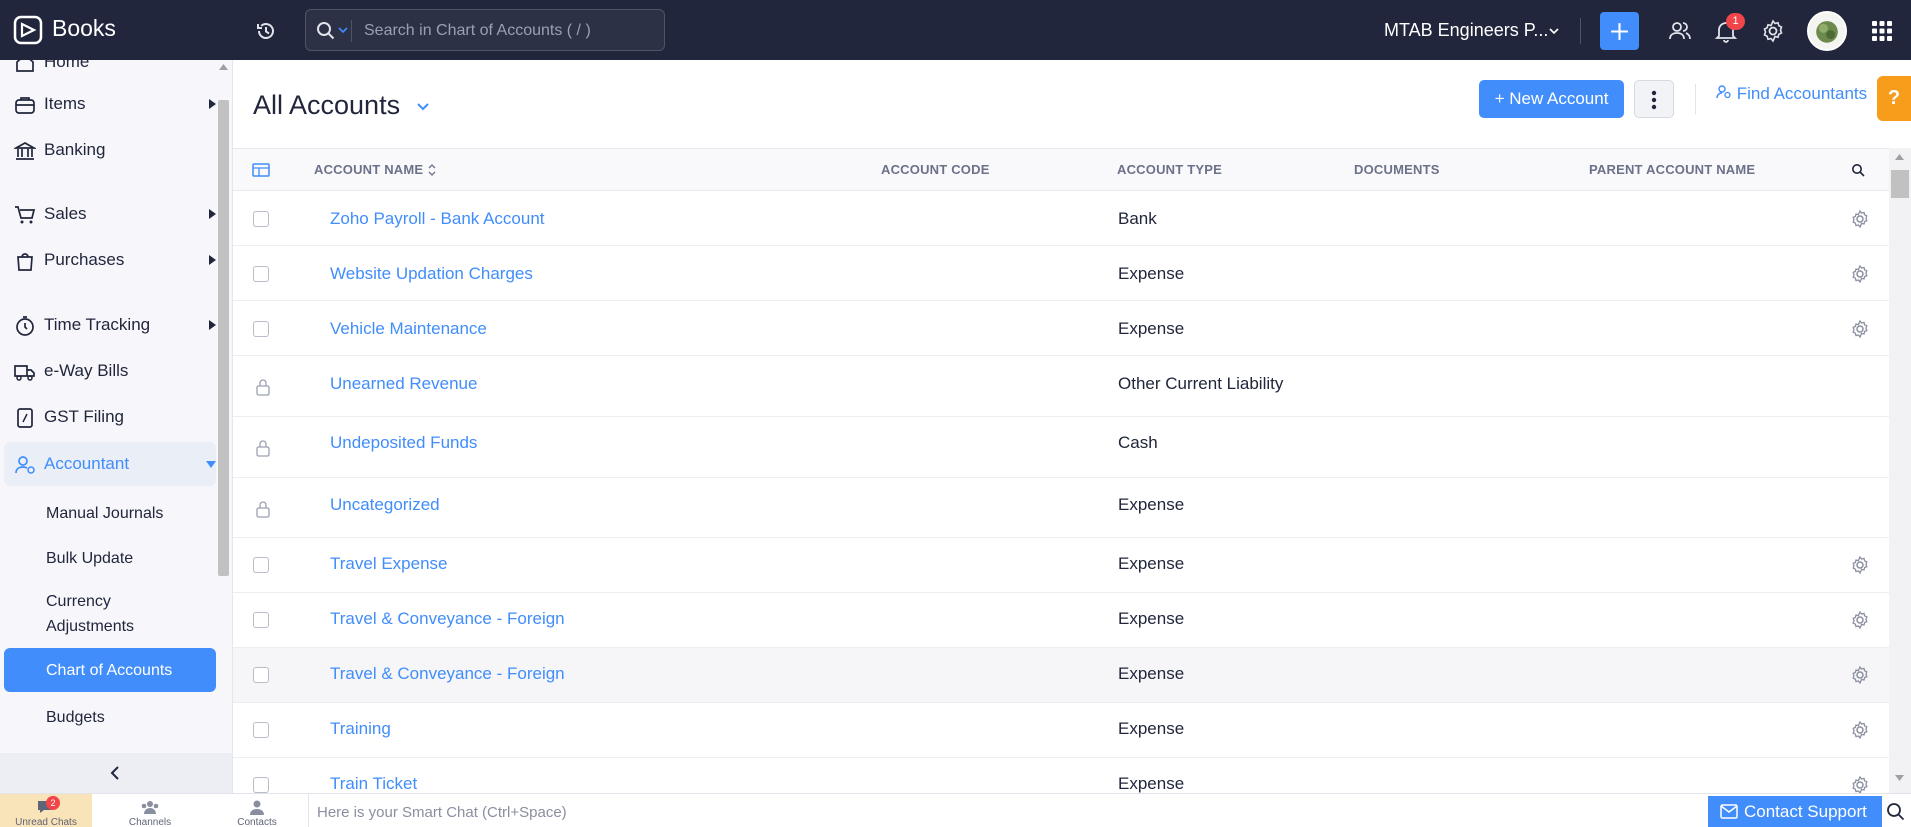  What do you see at coordinates (1894, 98) in the screenshot?
I see `help-tab: ?` at bounding box center [1894, 98].